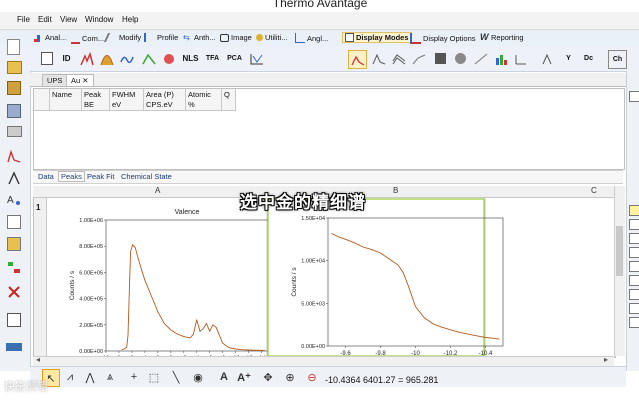  I want to click on column-c-header: C, so click(594, 190).